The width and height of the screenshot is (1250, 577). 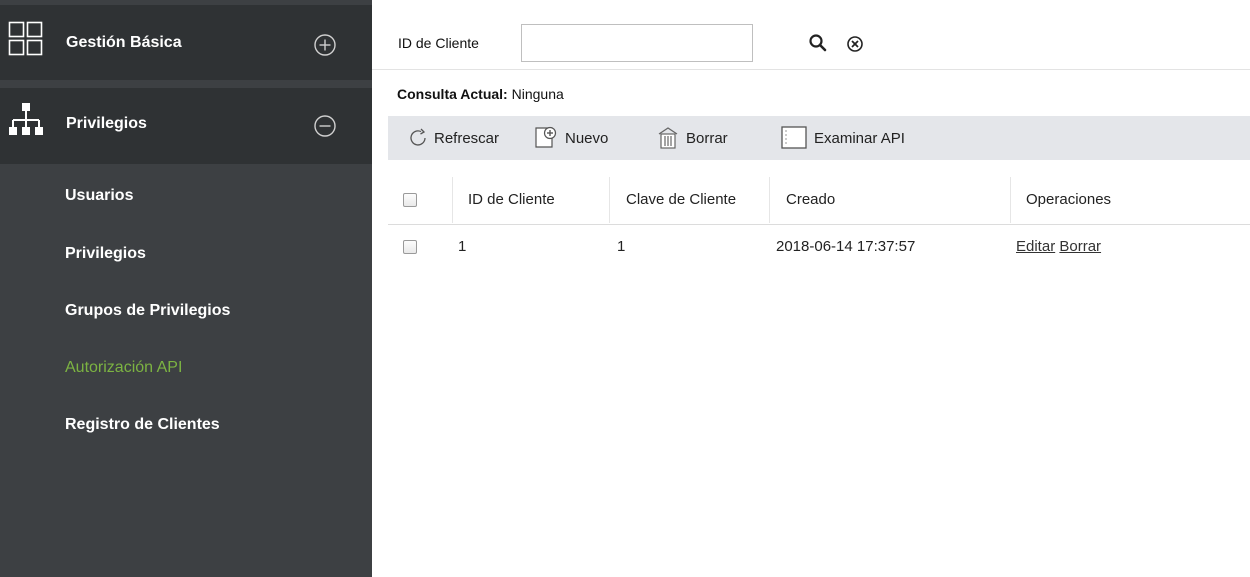 I want to click on sidebar-item-grupos-de-privilegios: Grupos de Privilegios, so click(x=147, y=311).